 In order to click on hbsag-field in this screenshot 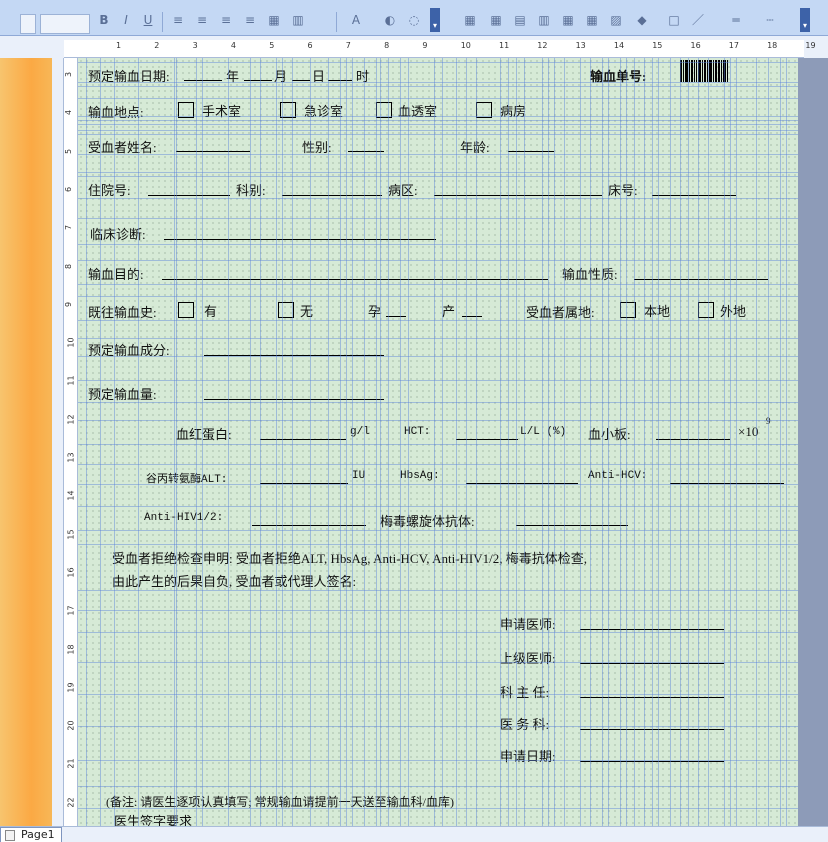, I will do `click(522, 477)`.